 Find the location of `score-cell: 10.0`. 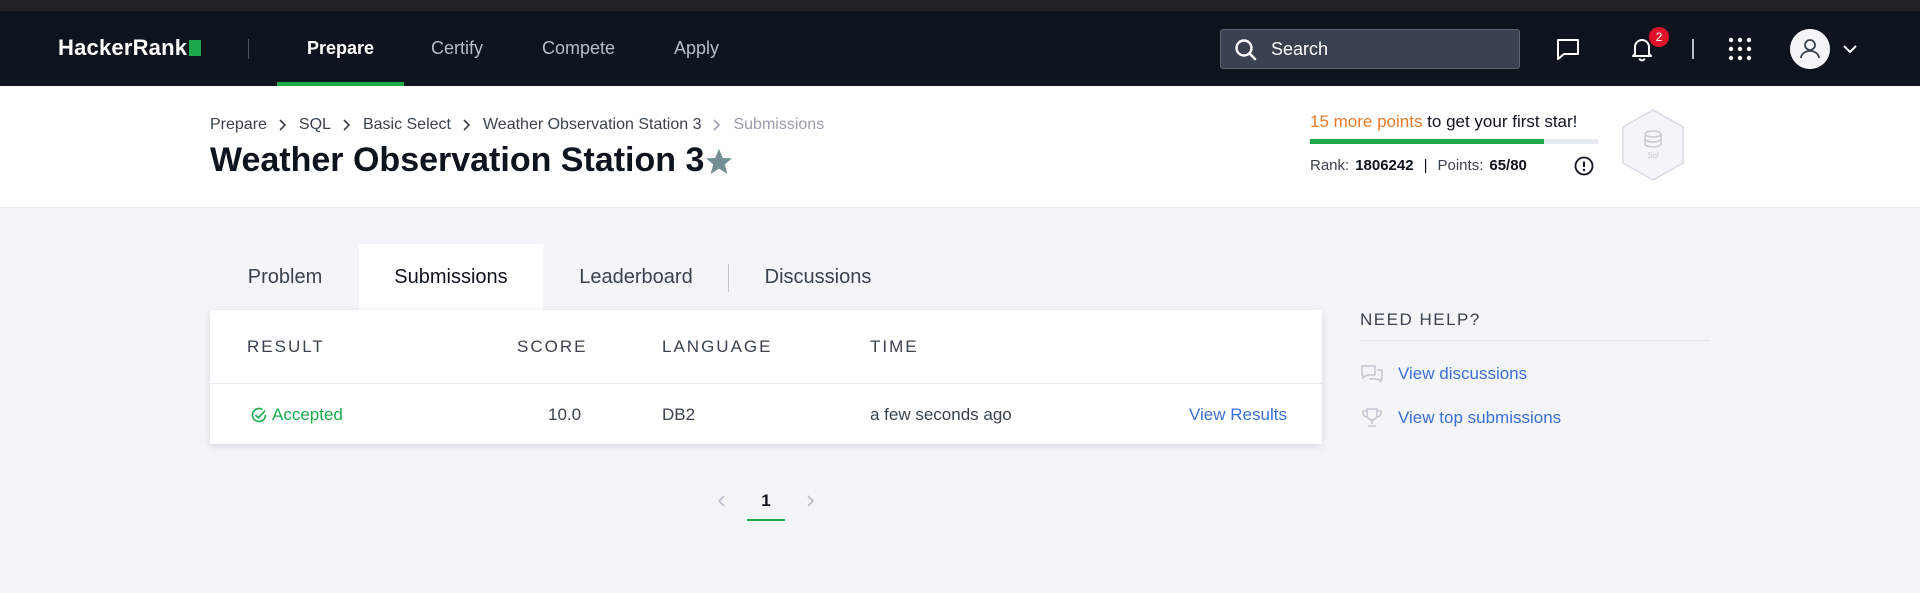

score-cell: 10.0 is located at coordinates (565, 414).